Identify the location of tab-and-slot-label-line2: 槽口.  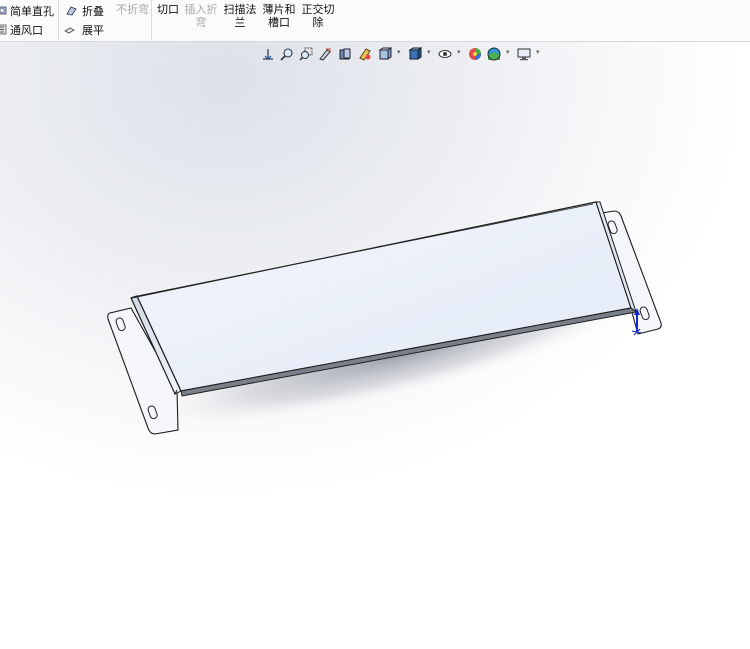
(279, 22).